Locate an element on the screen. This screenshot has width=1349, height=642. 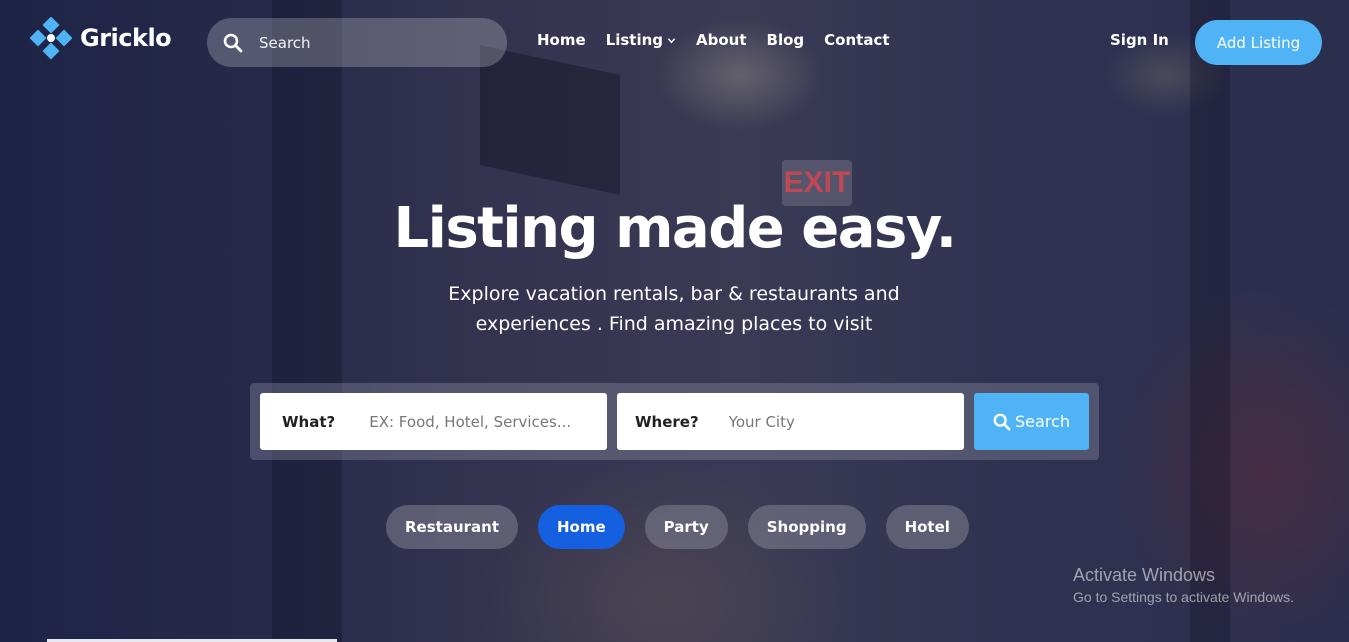
category-shopping: Shopping is located at coordinates (806, 527).